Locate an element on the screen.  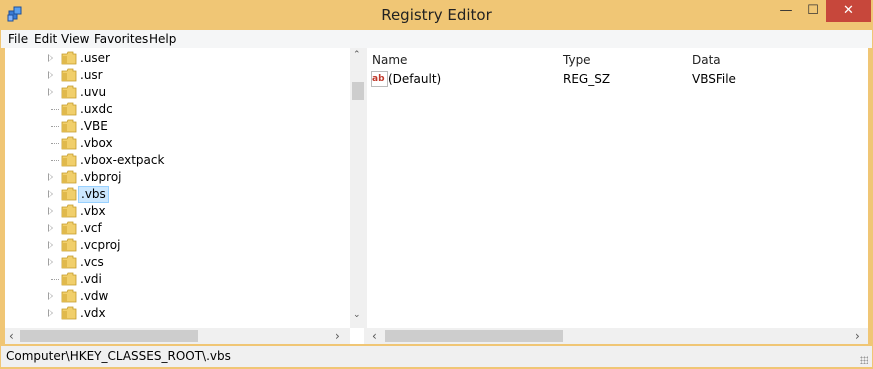
menu-file: File is located at coordinates (18, 39).